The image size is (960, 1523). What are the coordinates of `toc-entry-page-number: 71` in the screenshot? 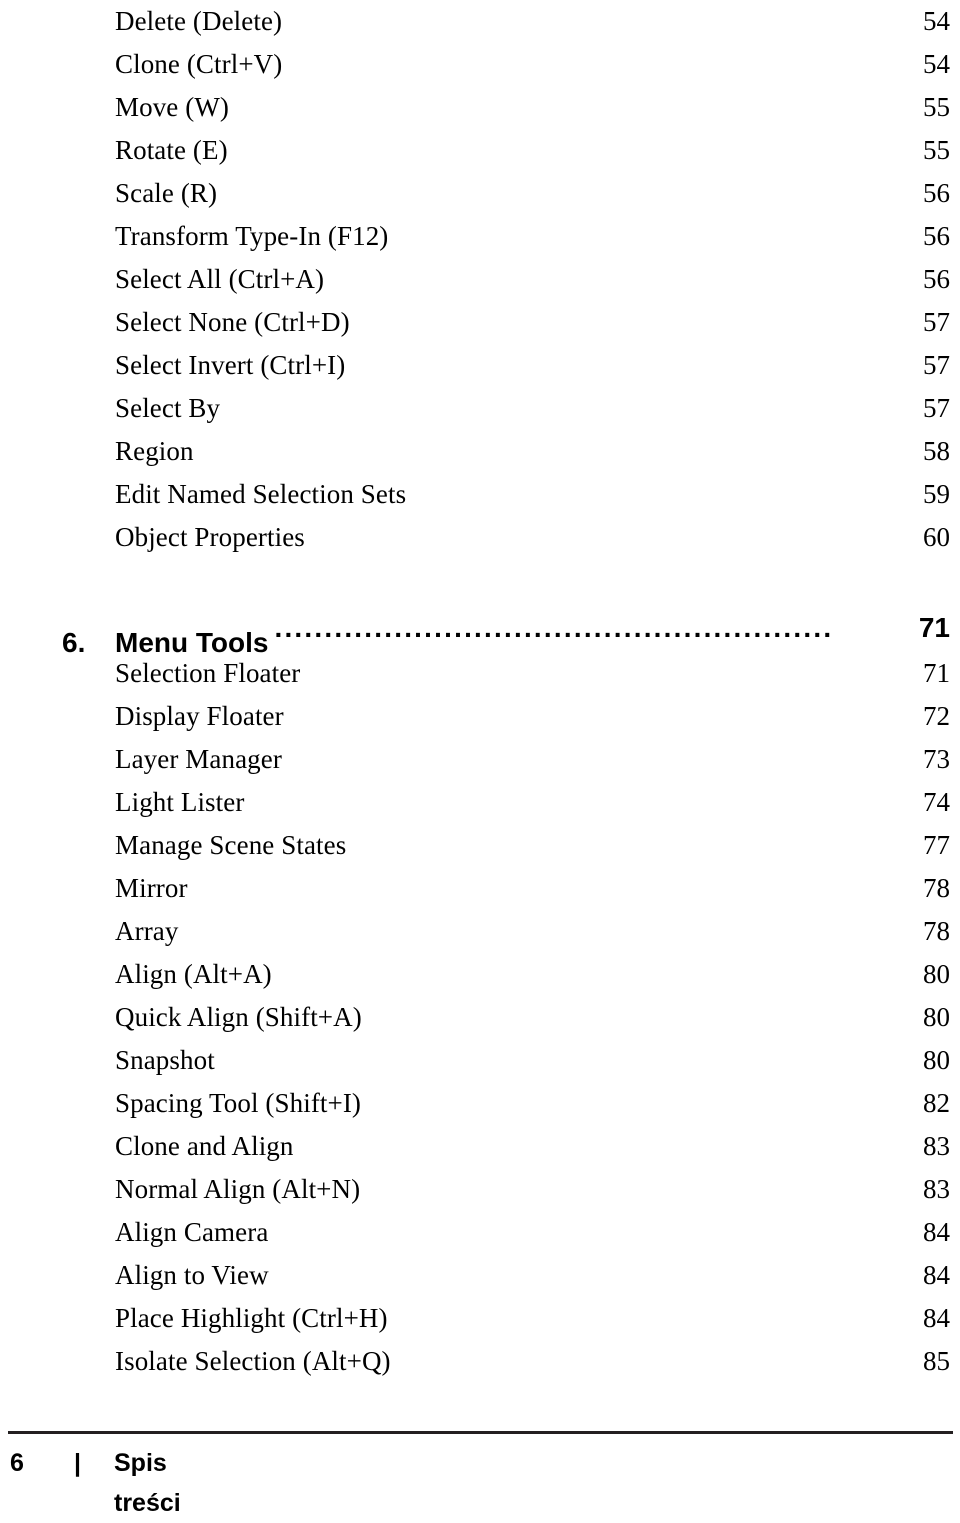 It's located at (936, 673).